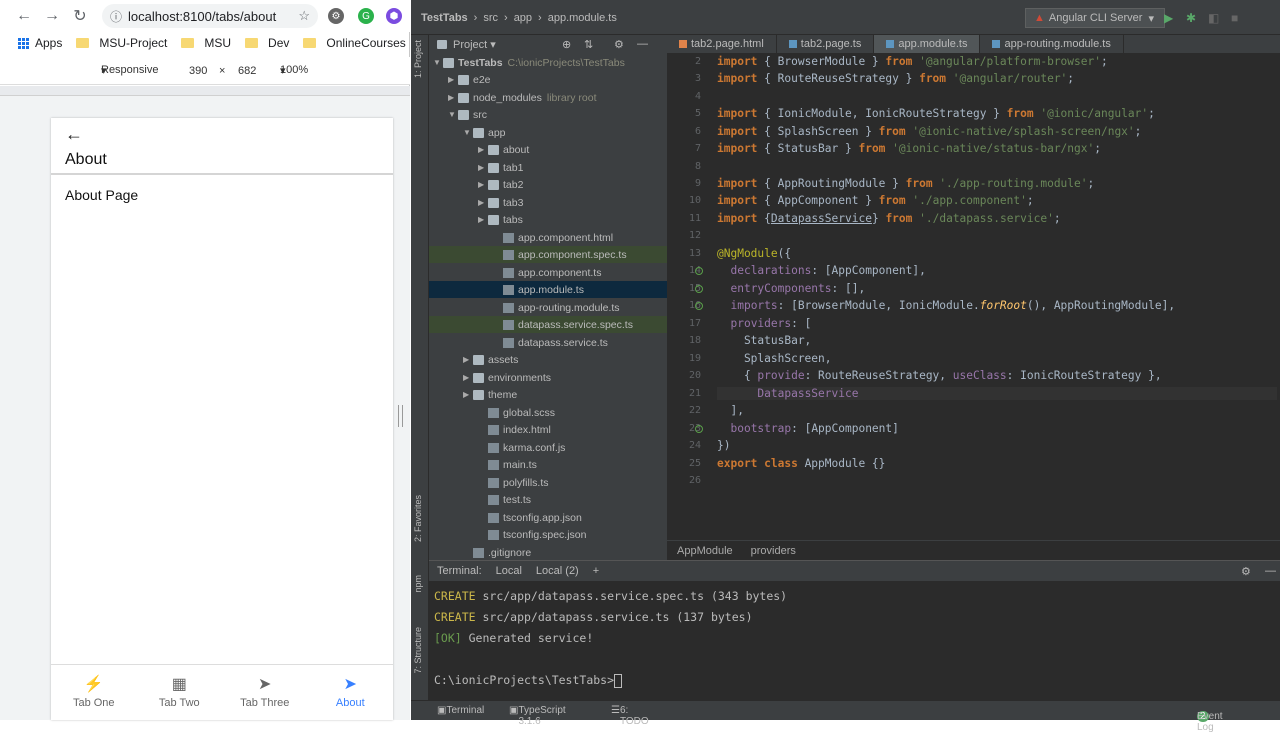 Image resolution: width=1280 pixels, height=733 pixels. What do you see at coordinates (418, 584) in the screenshot?
I see `tool-npm: npm` at bounding box center [418, 584].